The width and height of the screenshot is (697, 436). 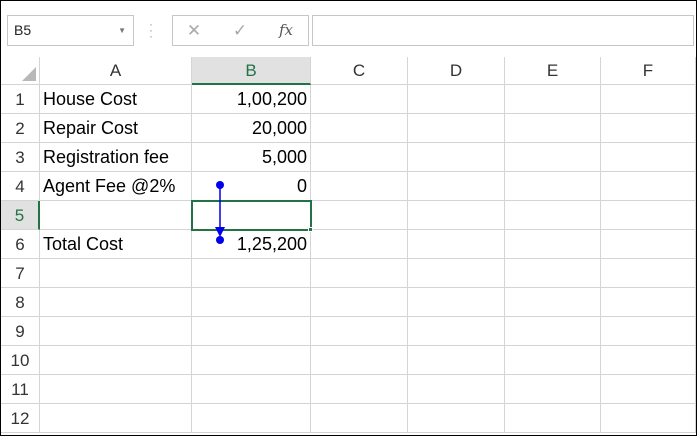 What do you see at coordinates (151, 30) in the screenshot?
I see `grip-dots-icon: · · ·` at bounding box center [151, 30].